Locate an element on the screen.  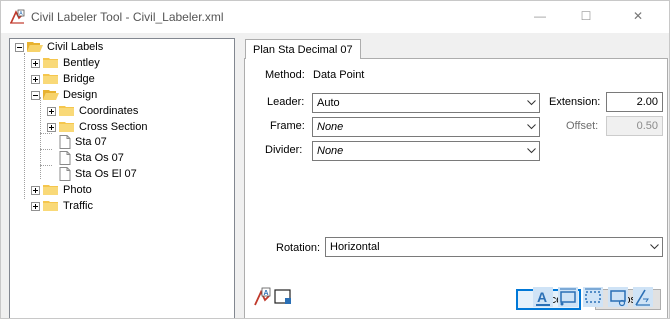
tree-item-coordinates: Coordinates is located at coordinates (92, 111).